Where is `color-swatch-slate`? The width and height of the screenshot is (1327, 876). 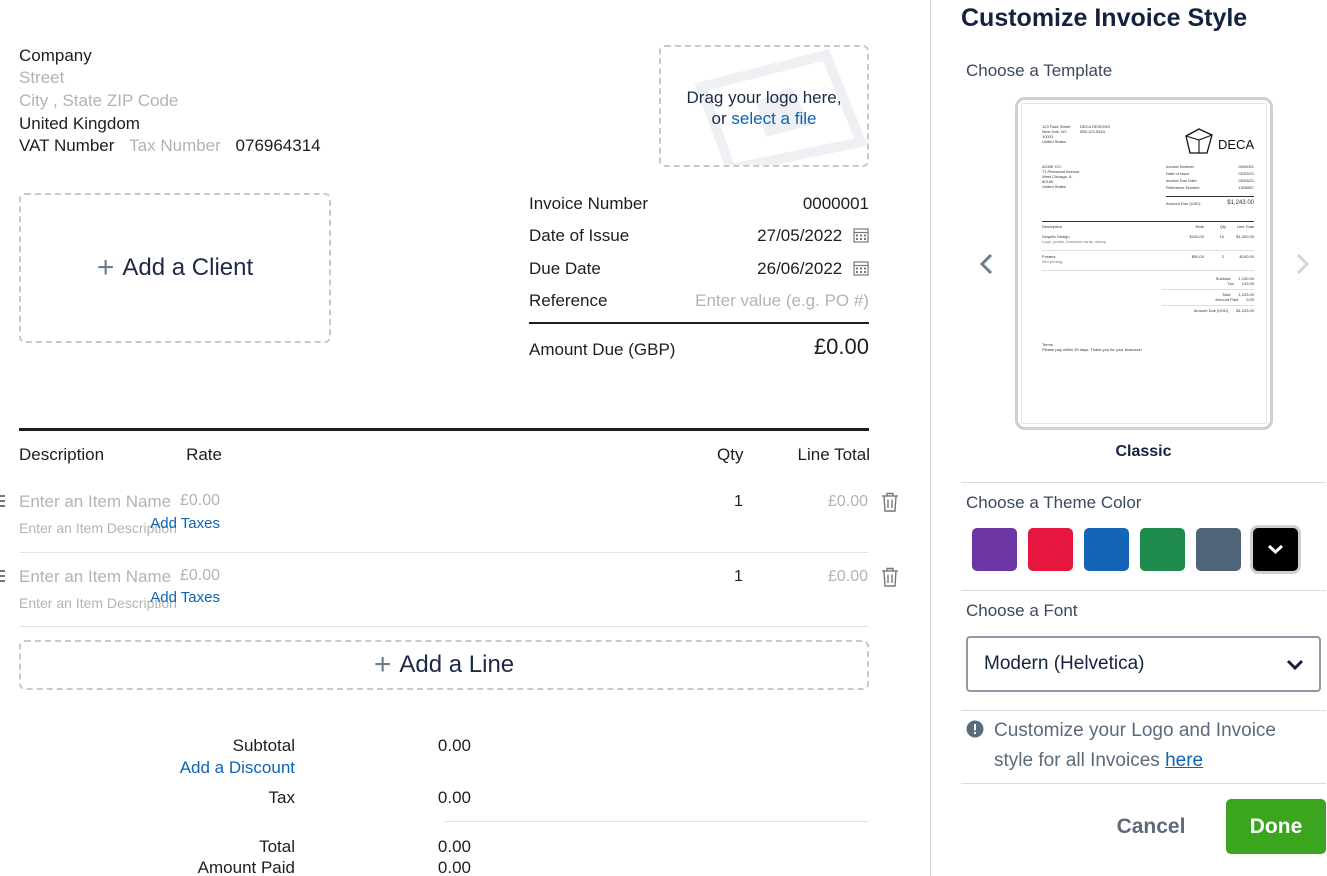
color-swatch-slate is located at coordinates (1218, 549).